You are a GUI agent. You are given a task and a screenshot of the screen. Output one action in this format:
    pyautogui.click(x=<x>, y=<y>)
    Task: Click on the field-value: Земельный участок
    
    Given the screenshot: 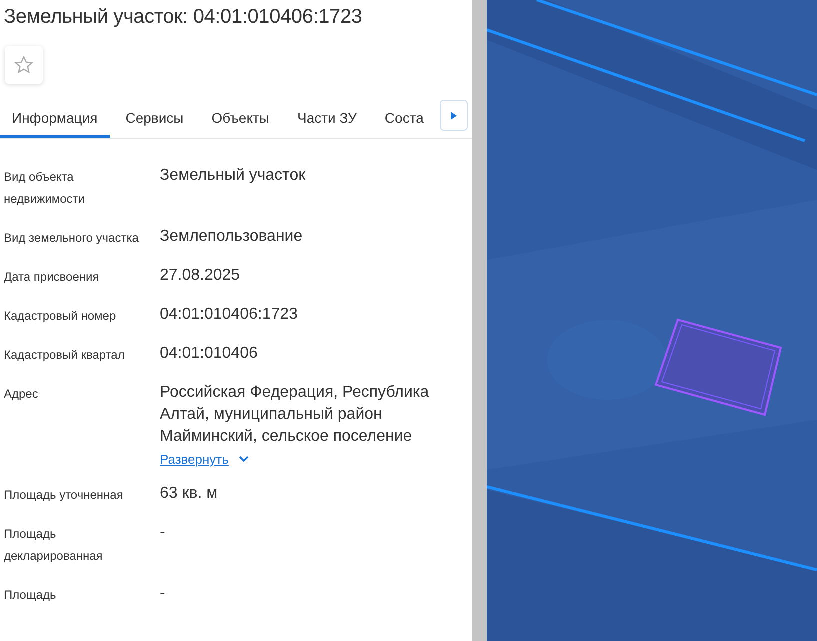 What is the action you would take?
    pyautogui.click(x=233, y=176)
    